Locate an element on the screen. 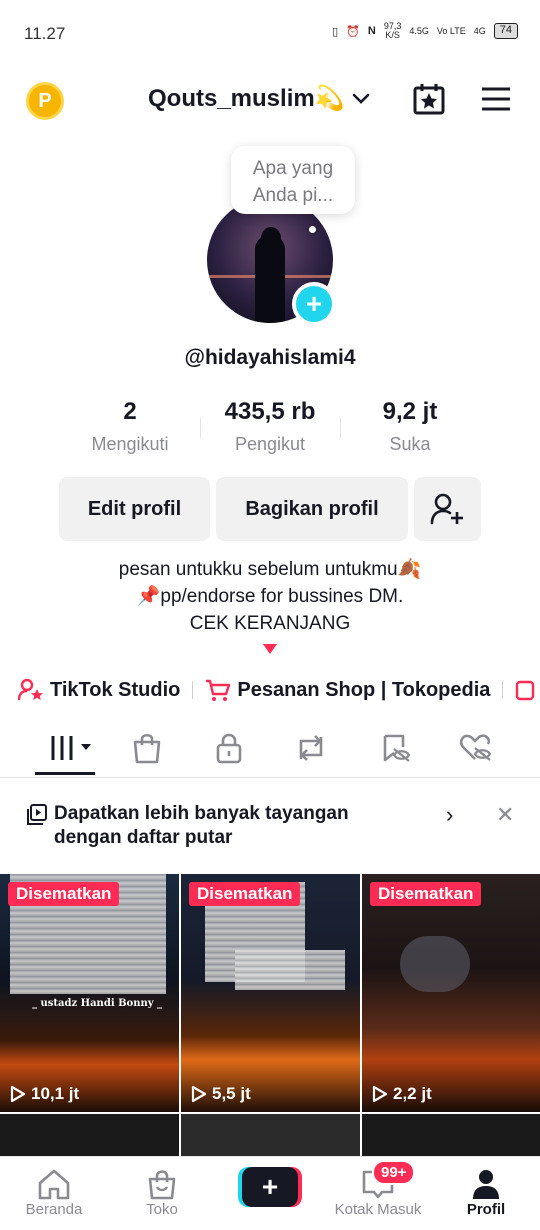  vibrate-icon: ▯ is located at coordinates (335, 31).